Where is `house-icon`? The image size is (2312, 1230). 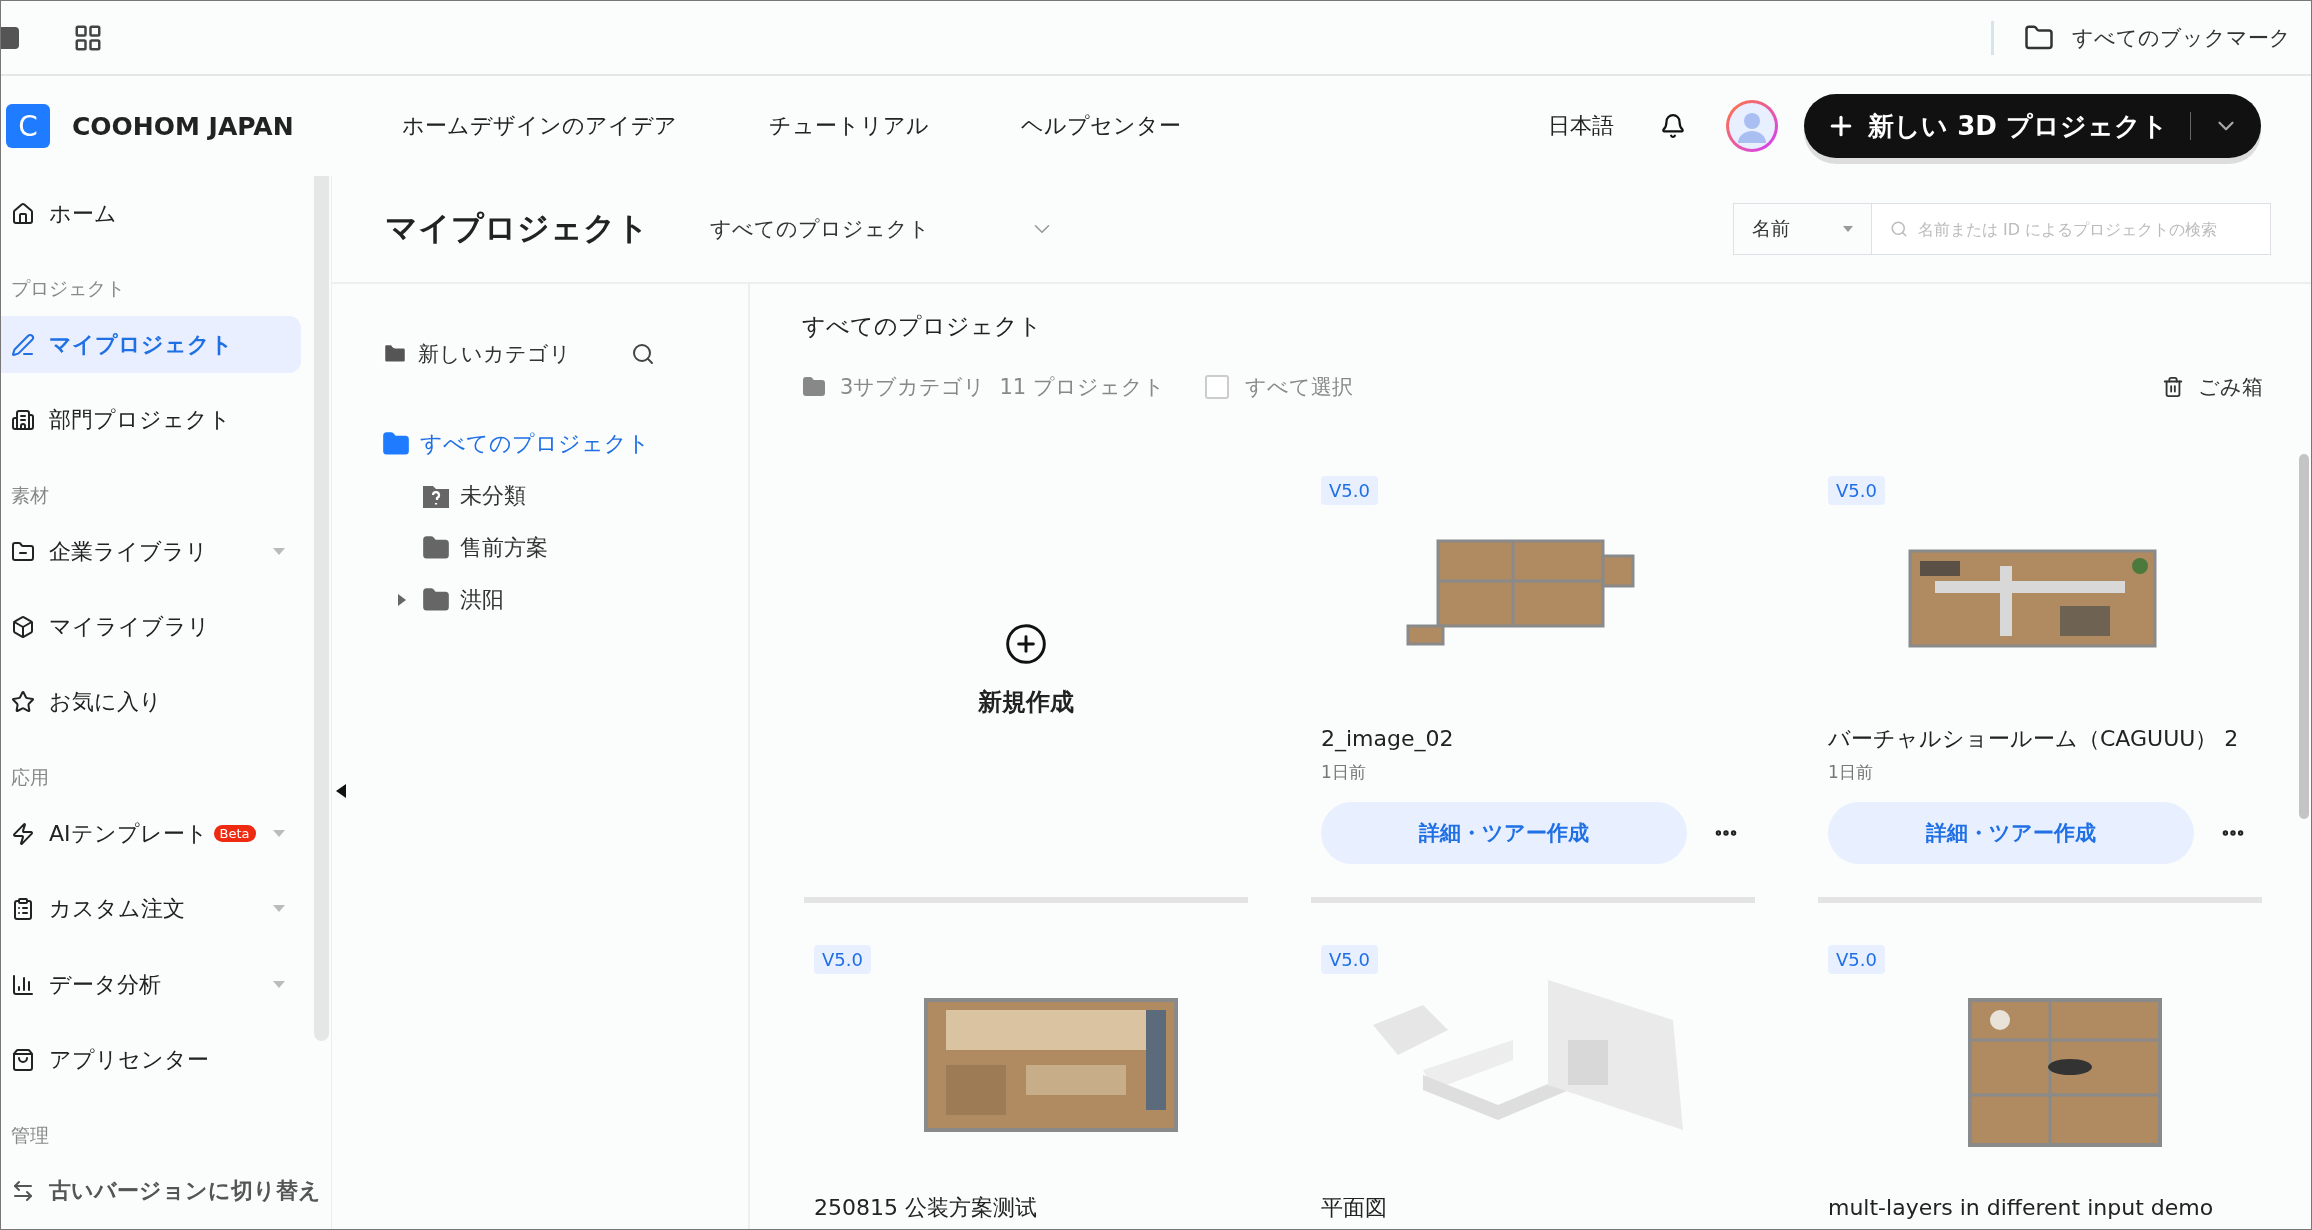
house-icon is located at coordinates (23, 213).